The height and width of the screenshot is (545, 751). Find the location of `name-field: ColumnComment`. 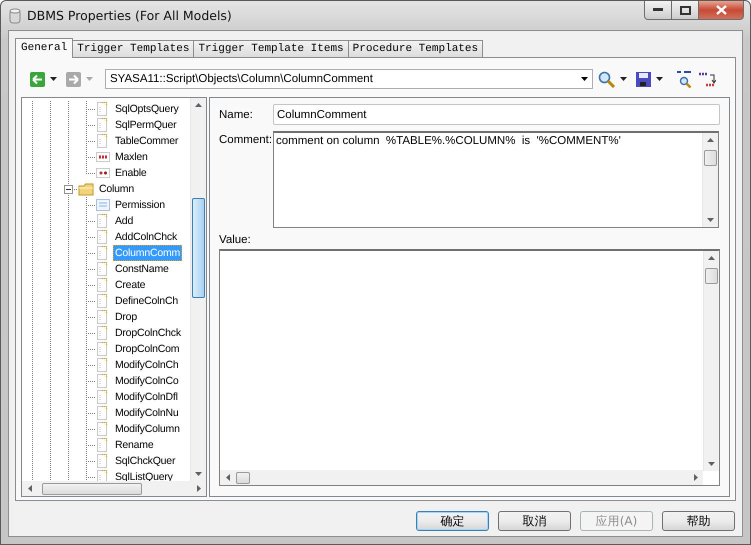

name-field: ColumnComment is located at coordinates (496, 114).